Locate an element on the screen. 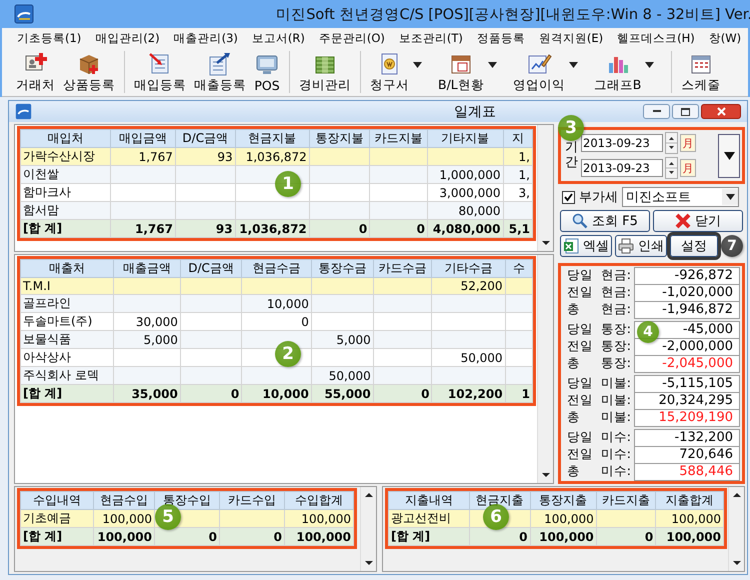  column-header: 카드지불 is located at coordinates (399, 139).